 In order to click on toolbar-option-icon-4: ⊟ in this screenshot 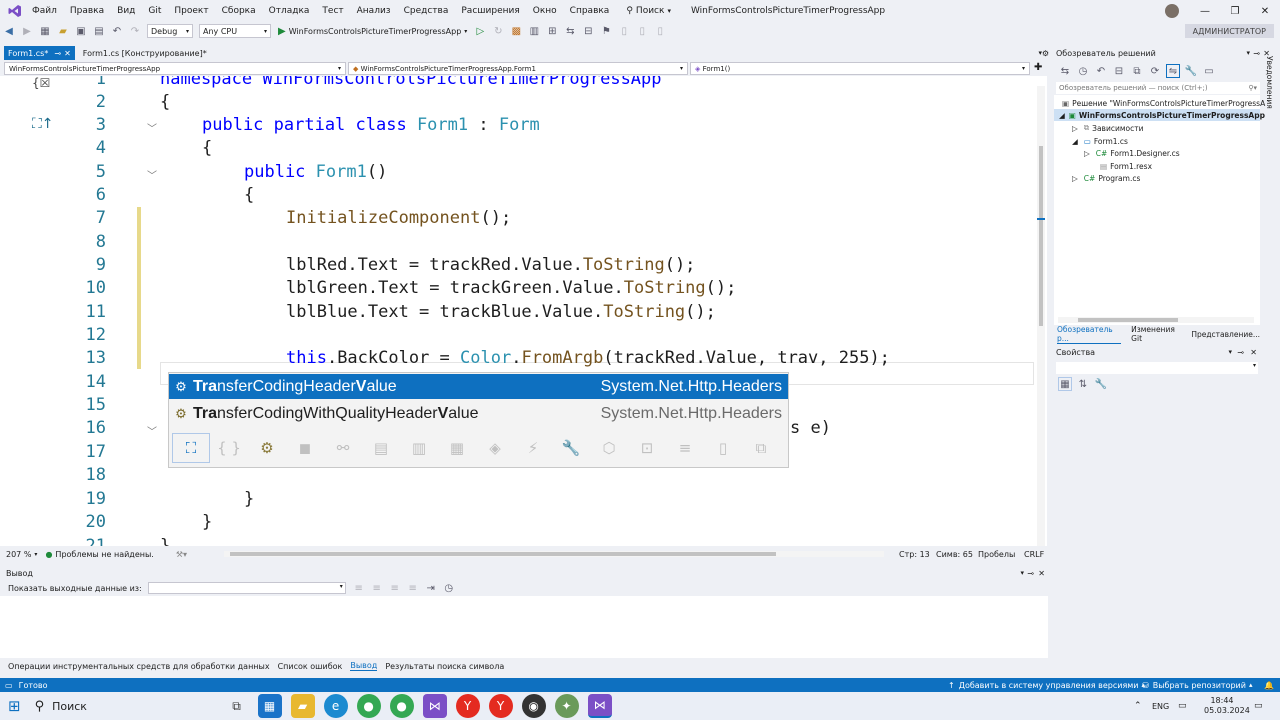, I will do `click(588, 31)`.